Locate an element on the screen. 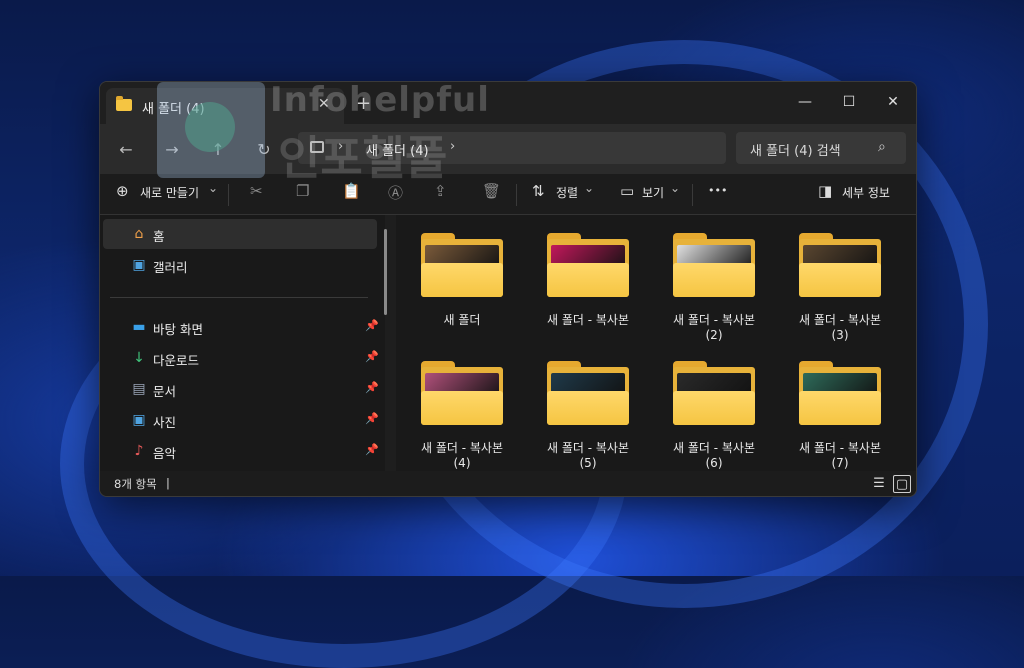  sidebar-item-desktop: ▬ 바탕 화면 📌 is located at coordinates (241, 327).